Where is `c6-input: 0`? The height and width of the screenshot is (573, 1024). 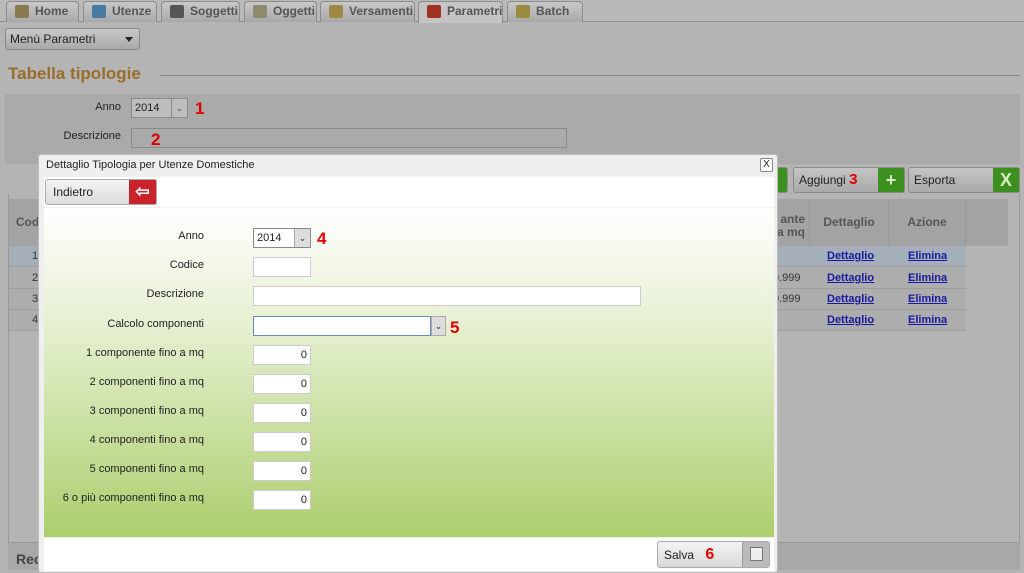 c6-input: 0 is located at coordinates (282, 500).